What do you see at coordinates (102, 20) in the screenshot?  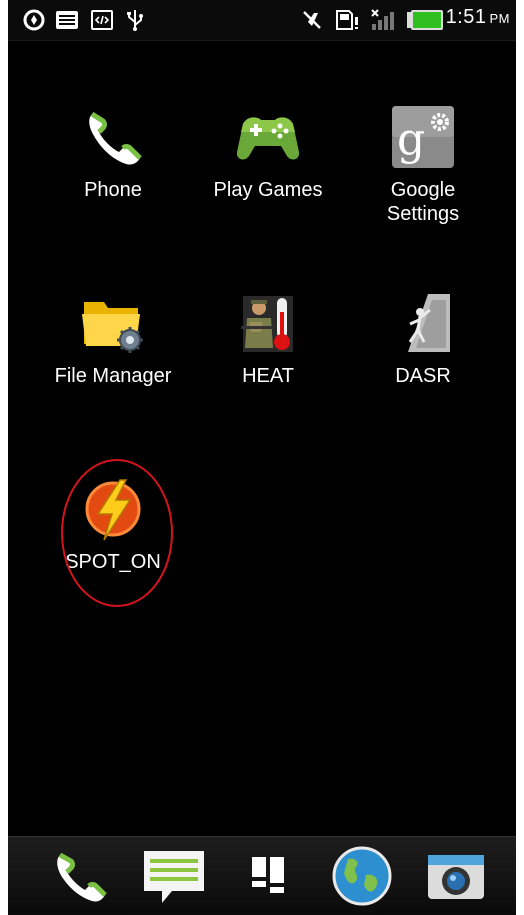 I see `code-icon` at bounding box center [102, 20].